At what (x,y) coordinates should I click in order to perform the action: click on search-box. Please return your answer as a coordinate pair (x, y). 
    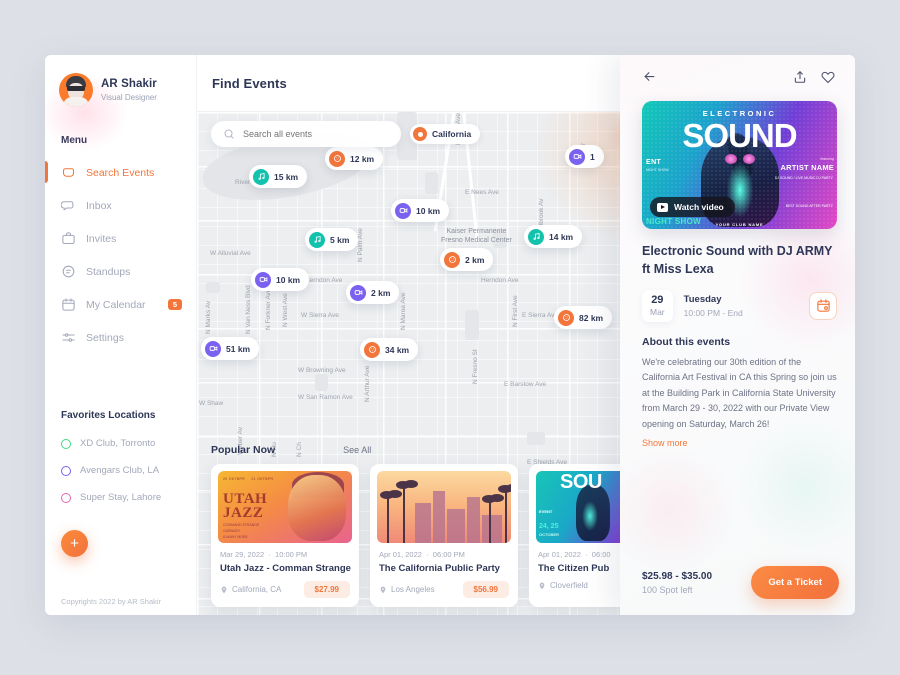
    Looking at the image, I should click on (306, 134).